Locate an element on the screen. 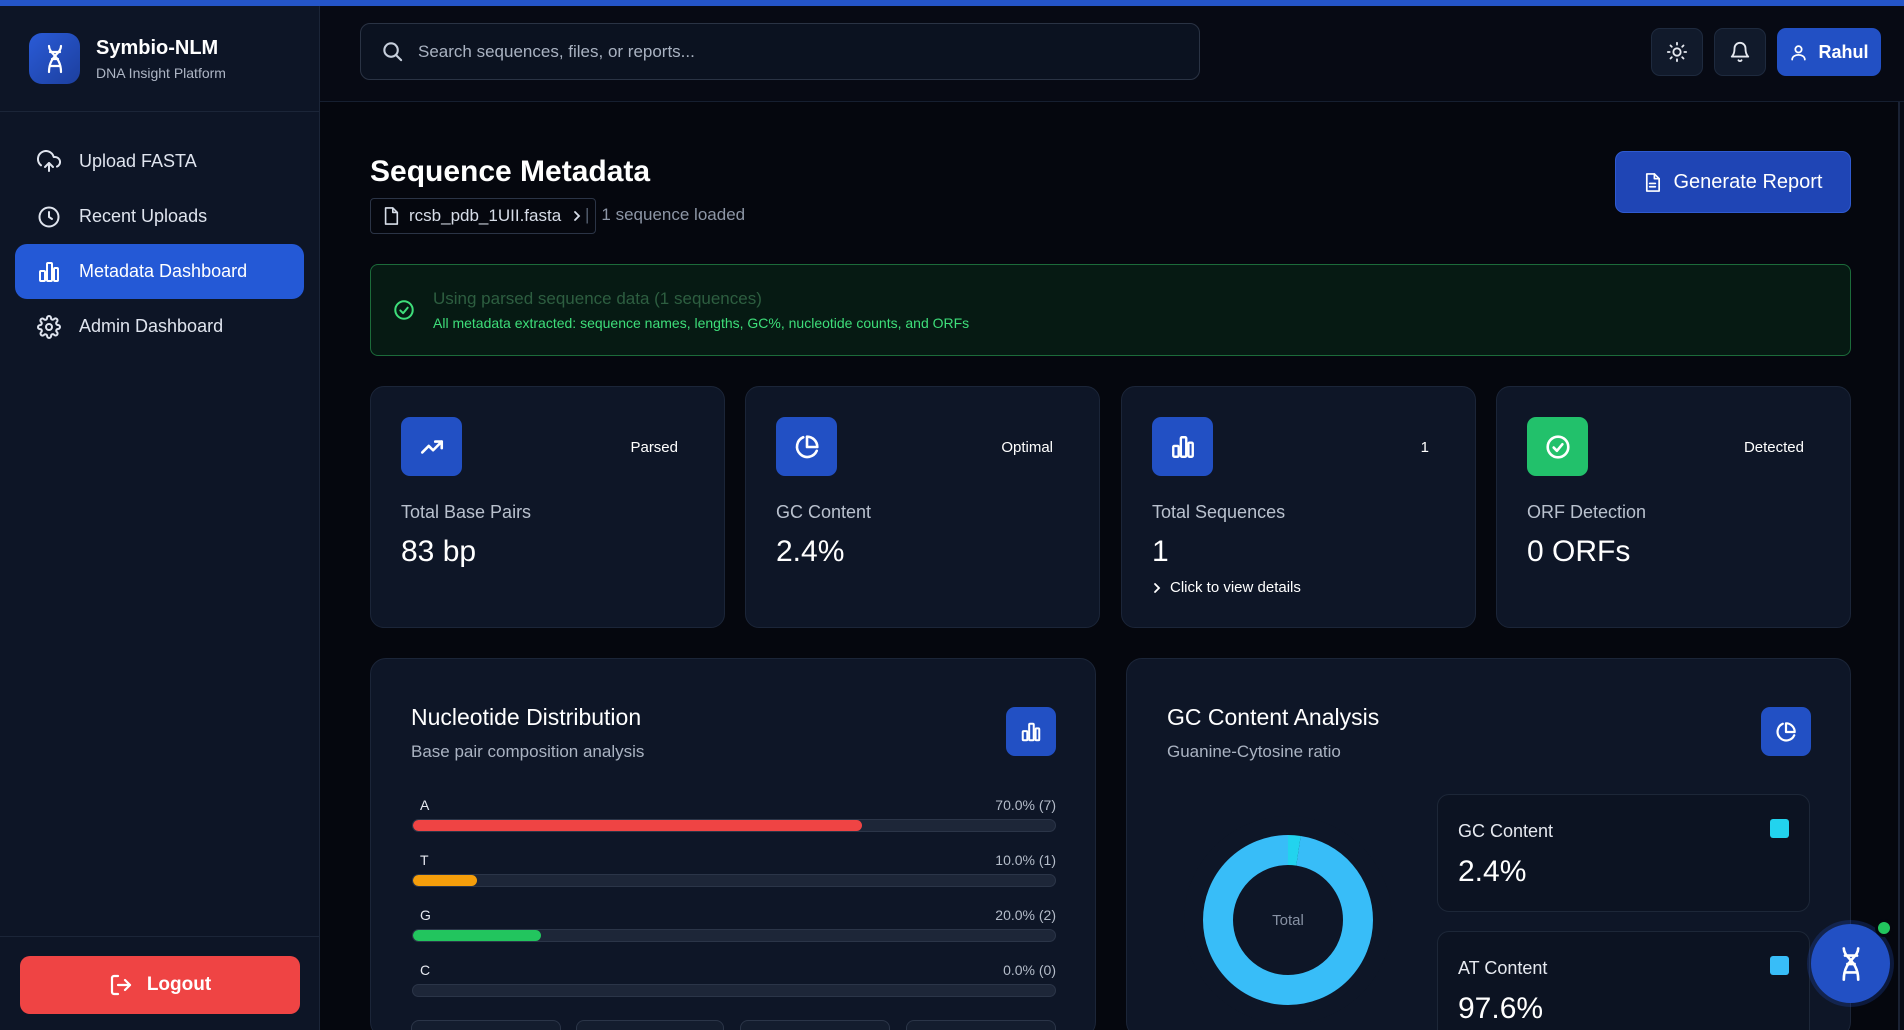 The width and height of the screenshot is (1904, 1030). top-bar: Rahul is located at coordinates (1112, 54).